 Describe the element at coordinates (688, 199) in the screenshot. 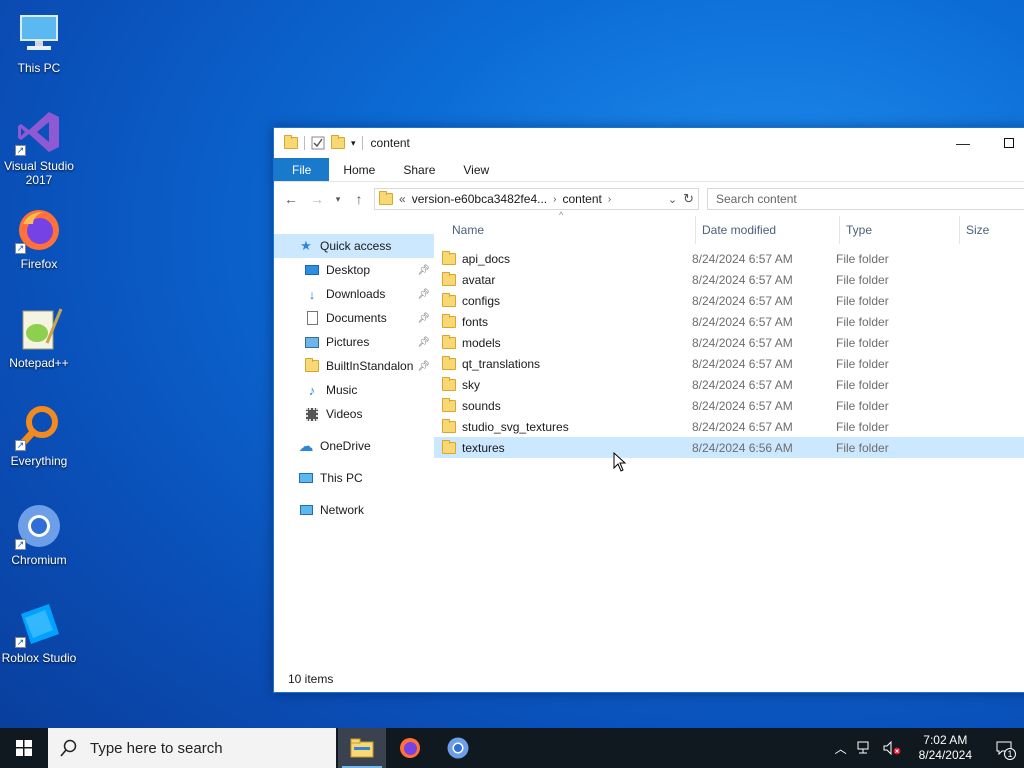

I see `refresh-icon: ↻` at that location.